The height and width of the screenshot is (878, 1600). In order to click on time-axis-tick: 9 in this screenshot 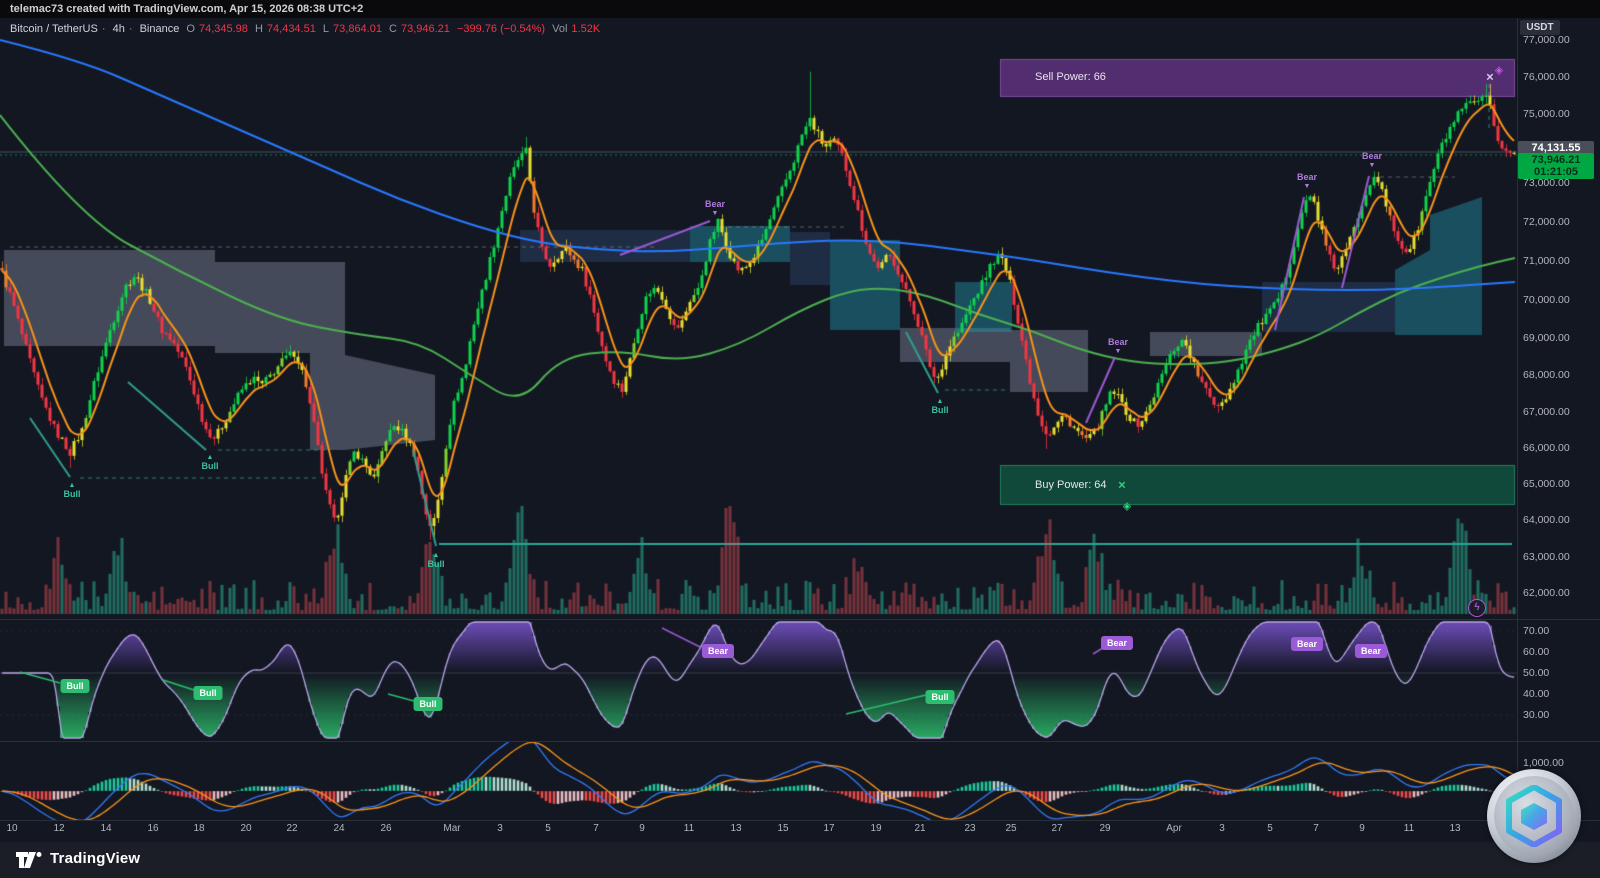, I will do `click(1362, 828)`.